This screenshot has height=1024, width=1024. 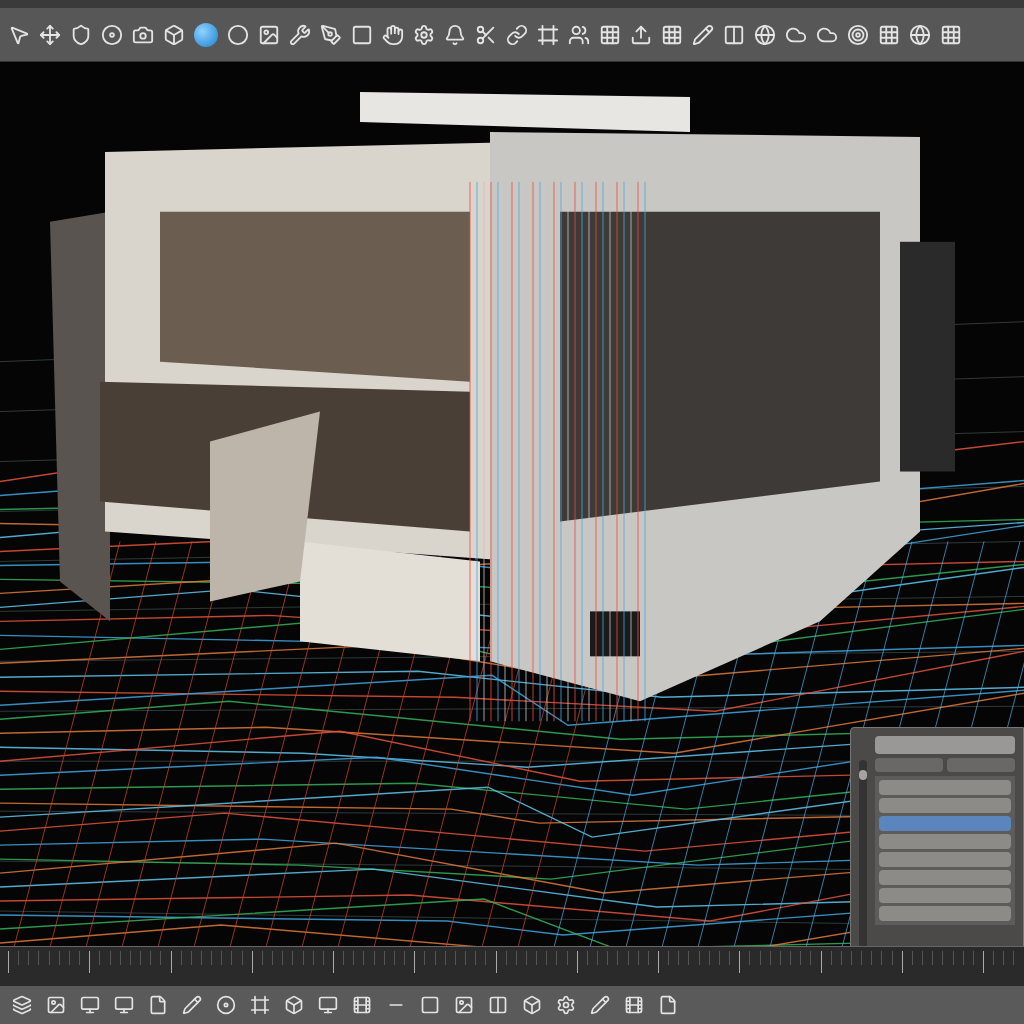 I want to click on bell-icon, so click(x=455, y=34).